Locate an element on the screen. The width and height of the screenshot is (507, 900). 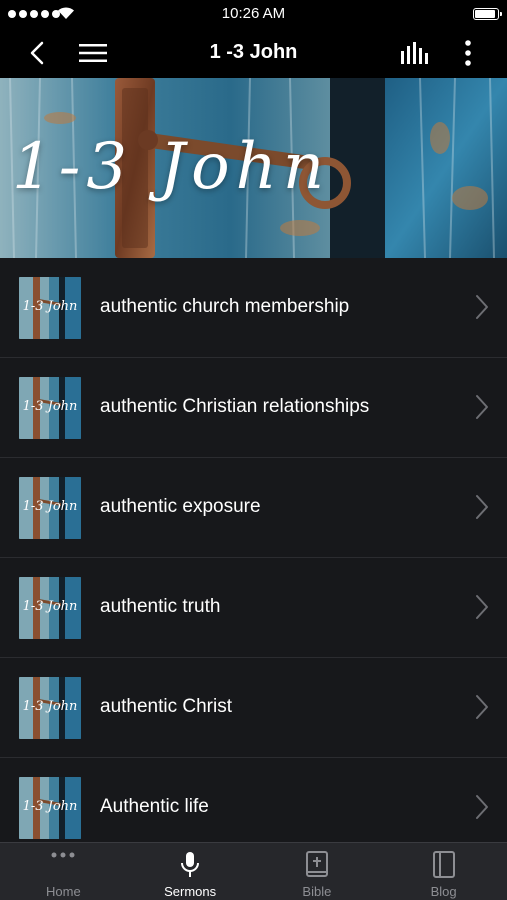
tab-bible: Bible is located at coordinates (317, 871).